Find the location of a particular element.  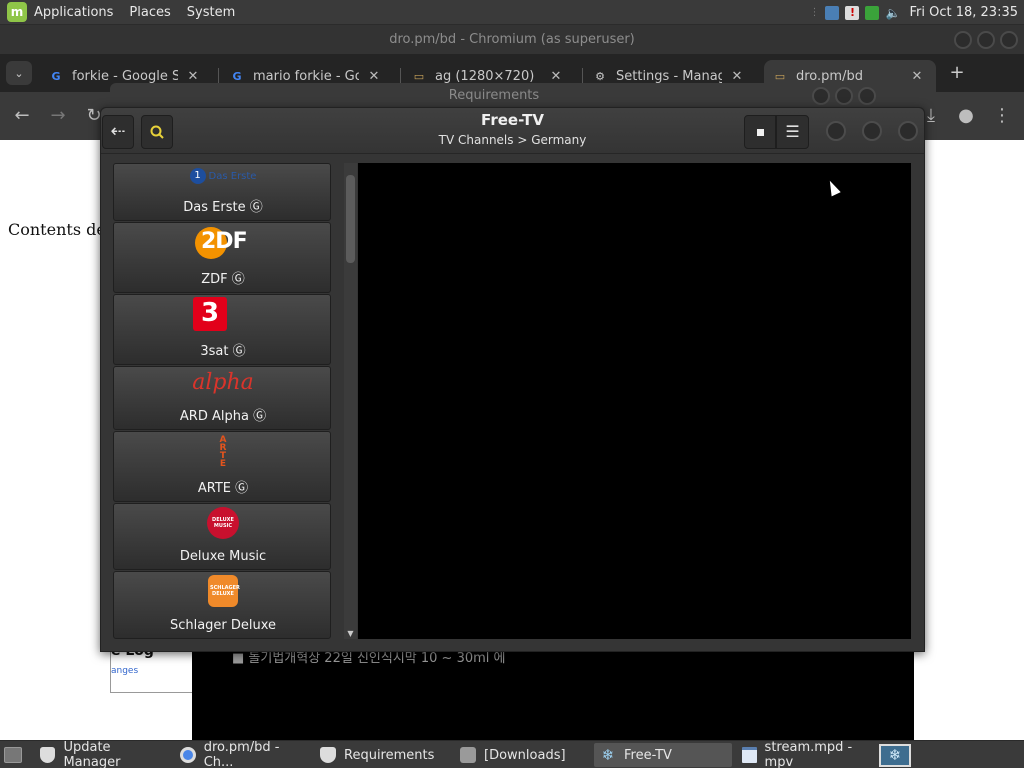

taskbar-item-freetv: ❄ Free-TV is located at coordinates (663, 755).